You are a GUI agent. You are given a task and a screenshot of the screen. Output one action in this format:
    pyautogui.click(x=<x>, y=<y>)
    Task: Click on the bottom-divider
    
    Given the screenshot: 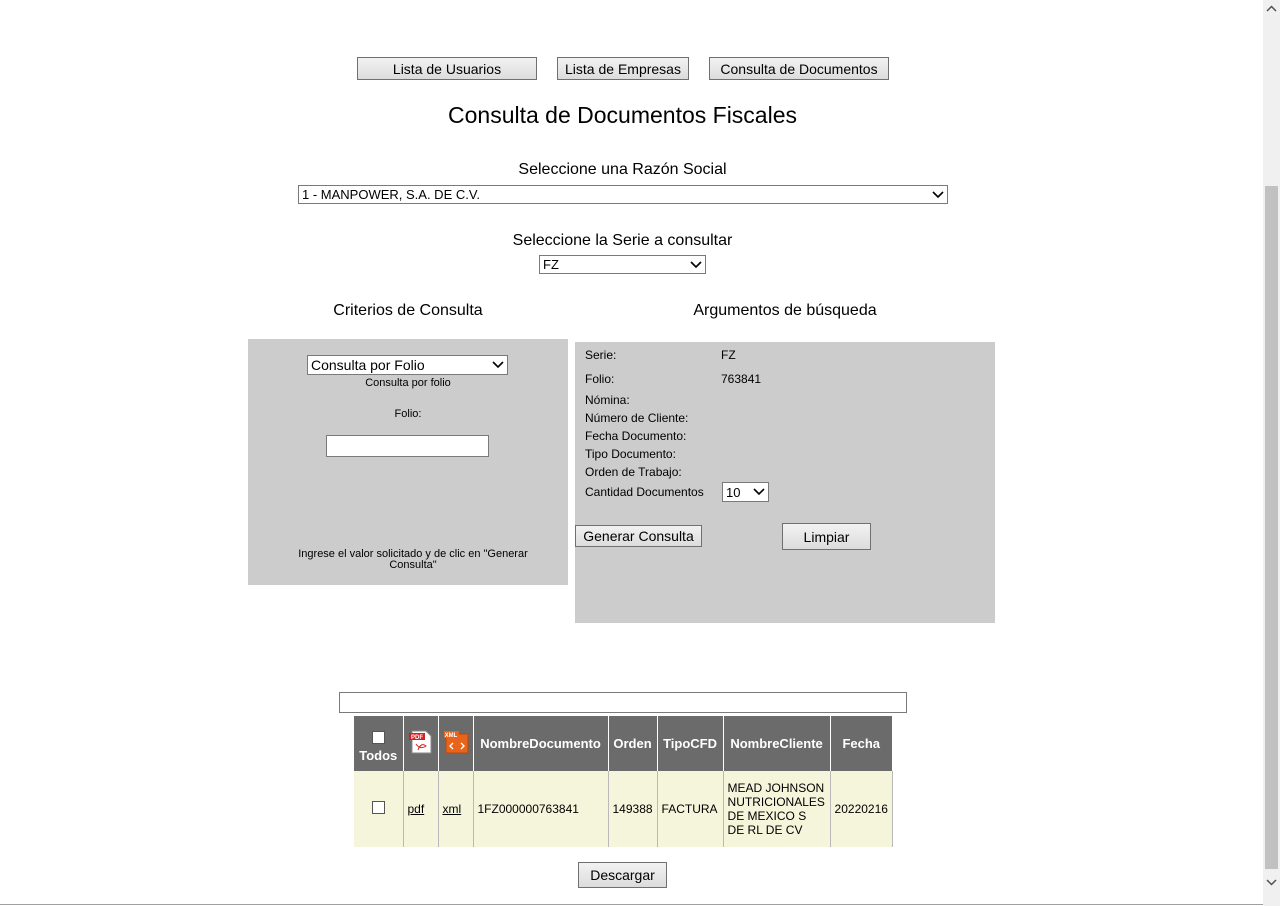 What is the action you would take?
    pyautogui.click(x=631, y=904)
    